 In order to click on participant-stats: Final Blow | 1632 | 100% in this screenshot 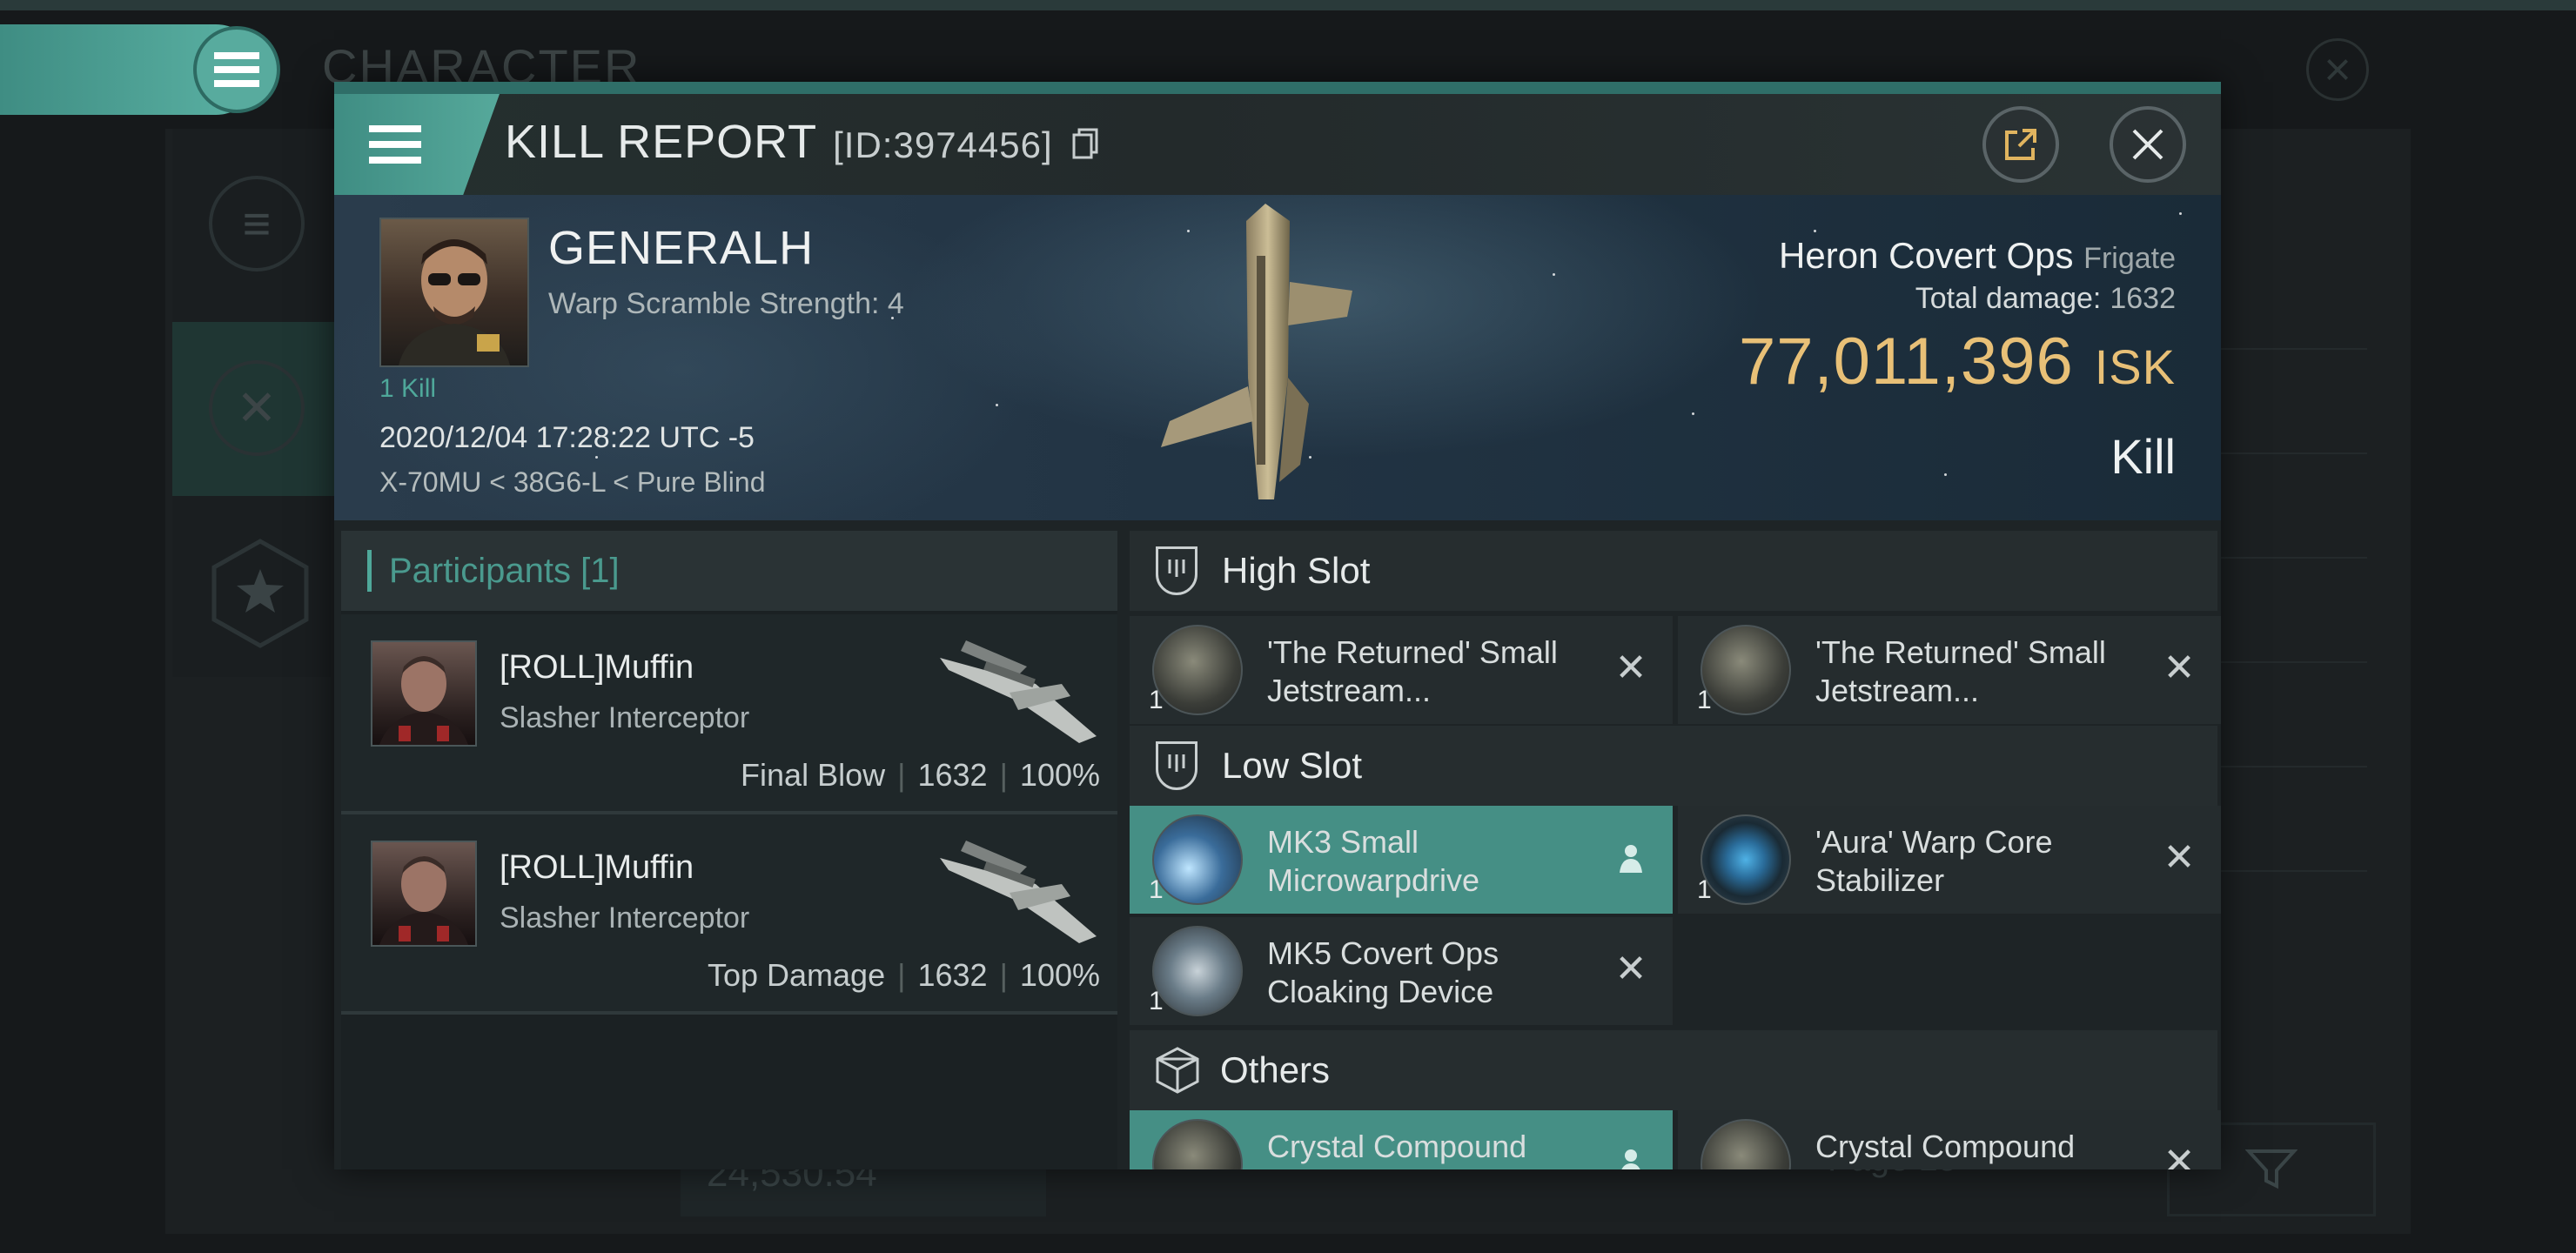, I will do `click(921, 775)`.